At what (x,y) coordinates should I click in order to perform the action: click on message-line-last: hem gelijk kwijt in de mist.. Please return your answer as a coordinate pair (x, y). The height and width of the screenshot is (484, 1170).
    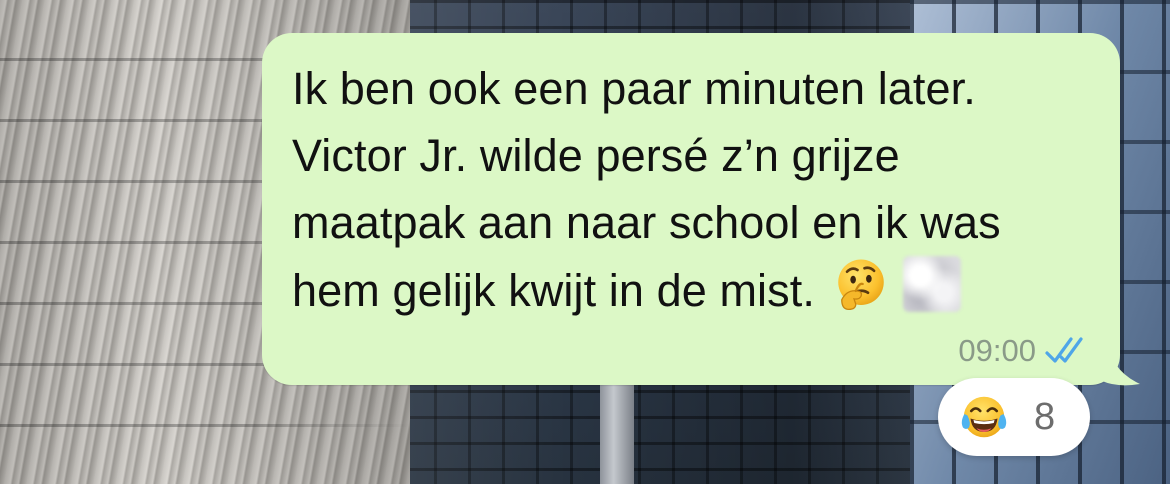
    Looking at the image, I should click on (692, 290).